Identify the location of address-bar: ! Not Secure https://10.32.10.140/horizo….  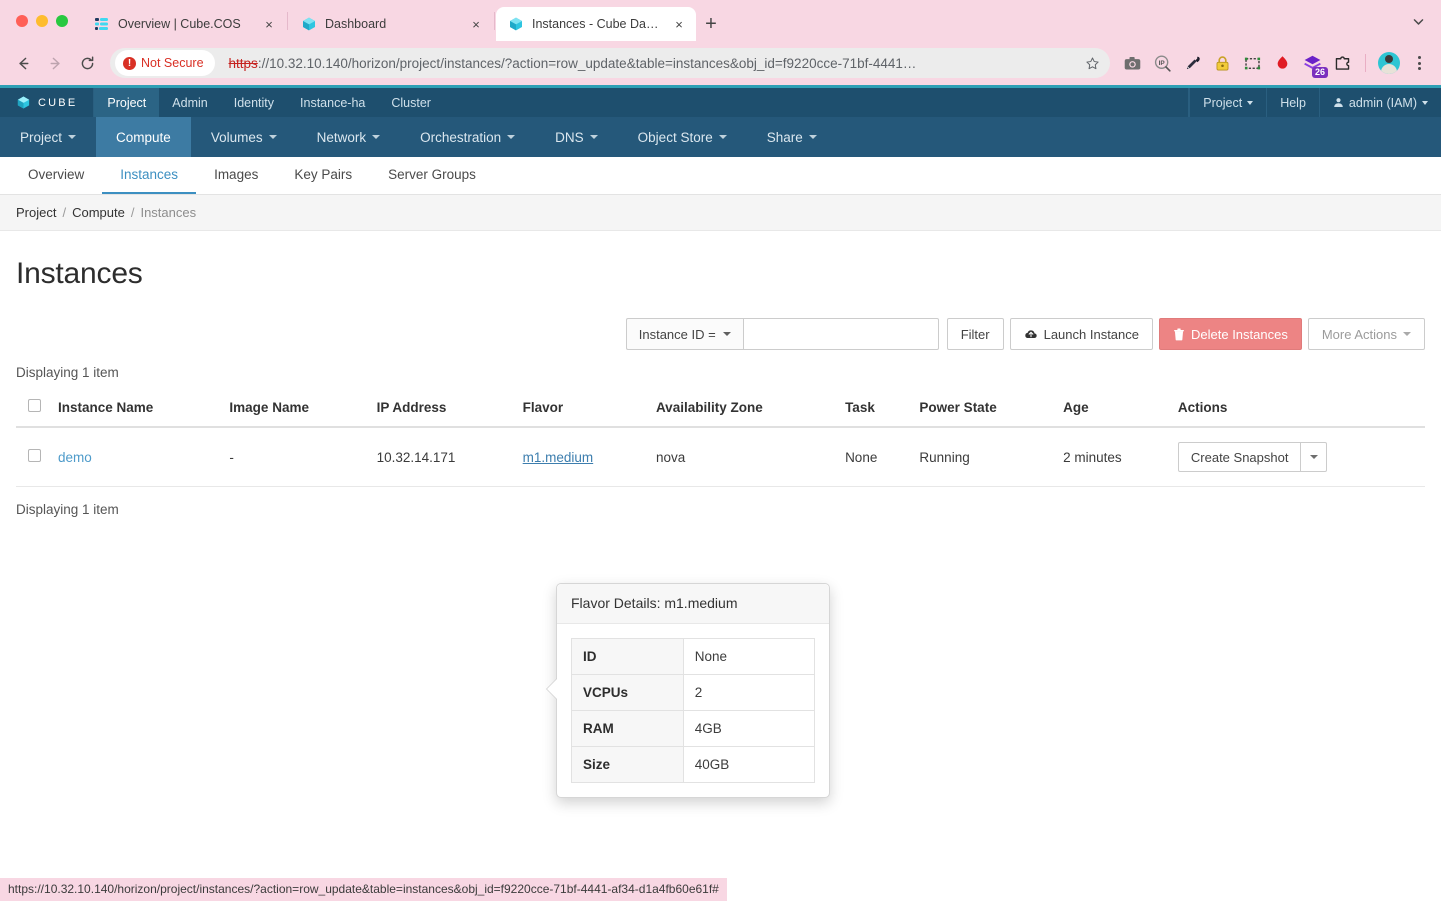
(610, 63).